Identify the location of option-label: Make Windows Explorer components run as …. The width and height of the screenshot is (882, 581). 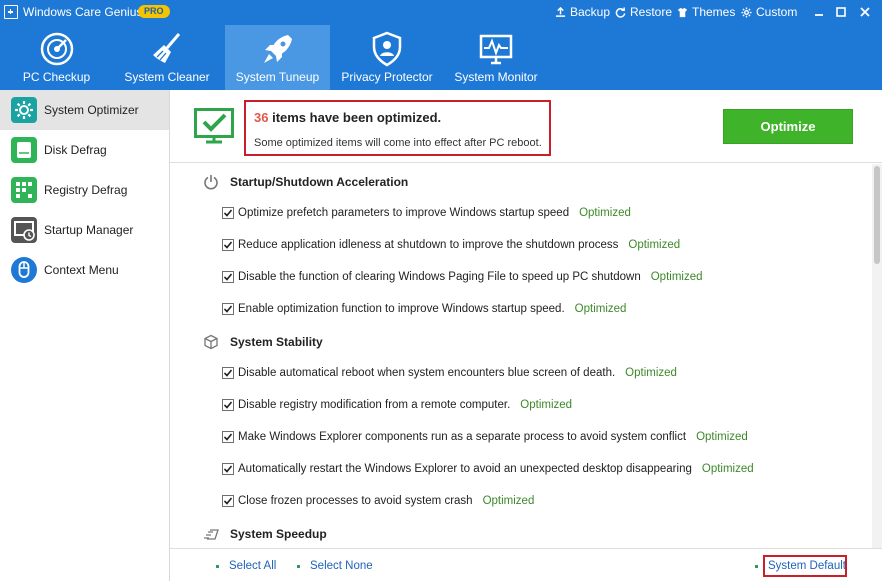
(462, 437).